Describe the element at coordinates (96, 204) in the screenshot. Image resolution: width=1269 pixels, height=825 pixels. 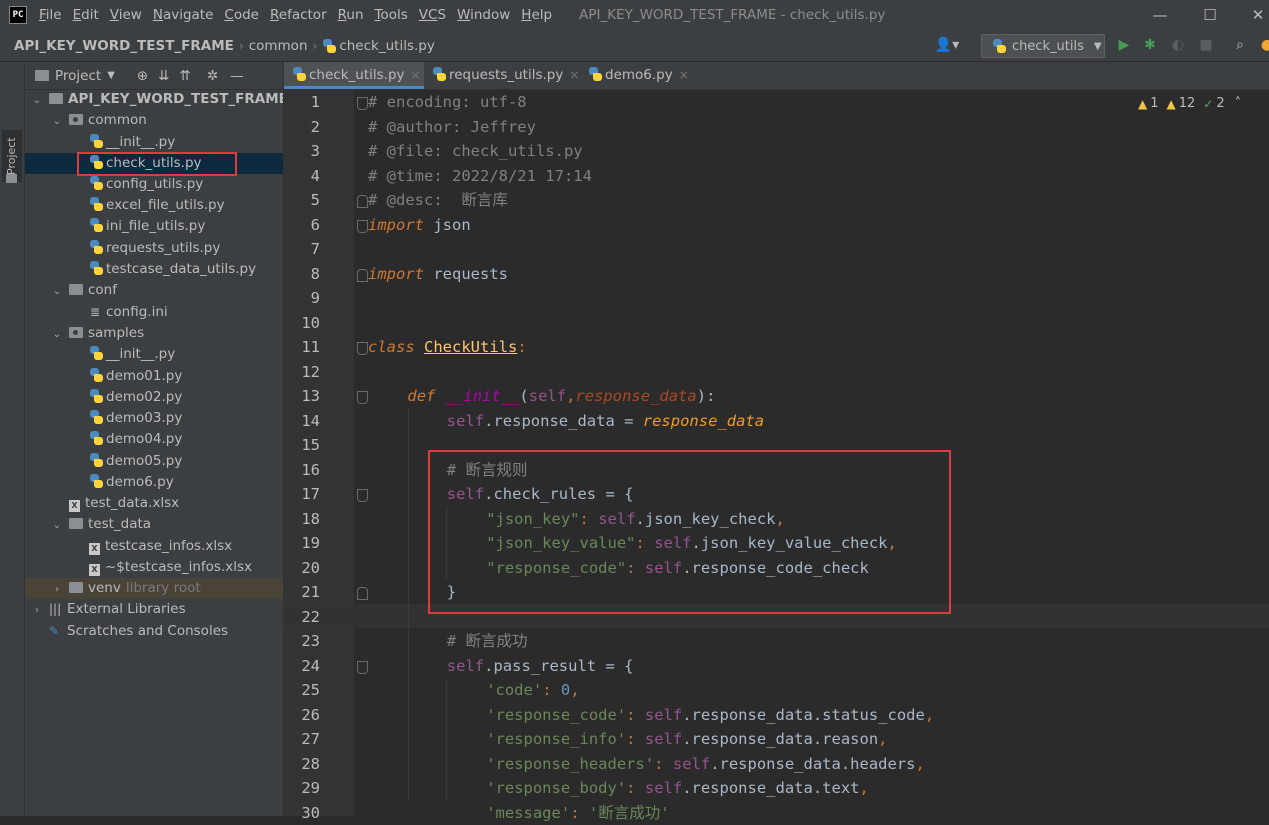
I see `python-file-icon` at that location.